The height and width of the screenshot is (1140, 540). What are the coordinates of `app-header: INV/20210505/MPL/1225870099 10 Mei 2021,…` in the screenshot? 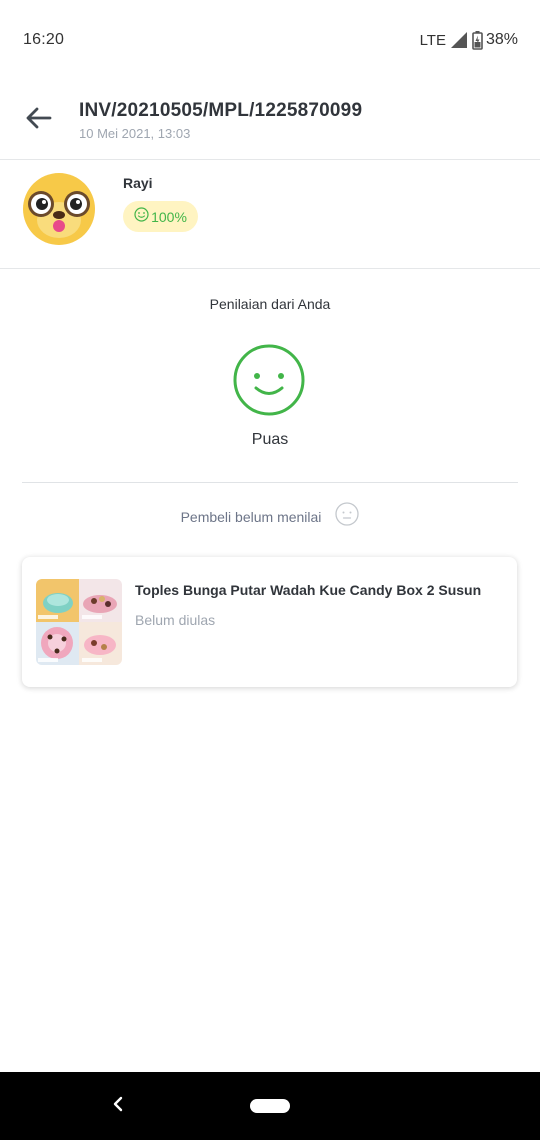 It's located at (270, 120).